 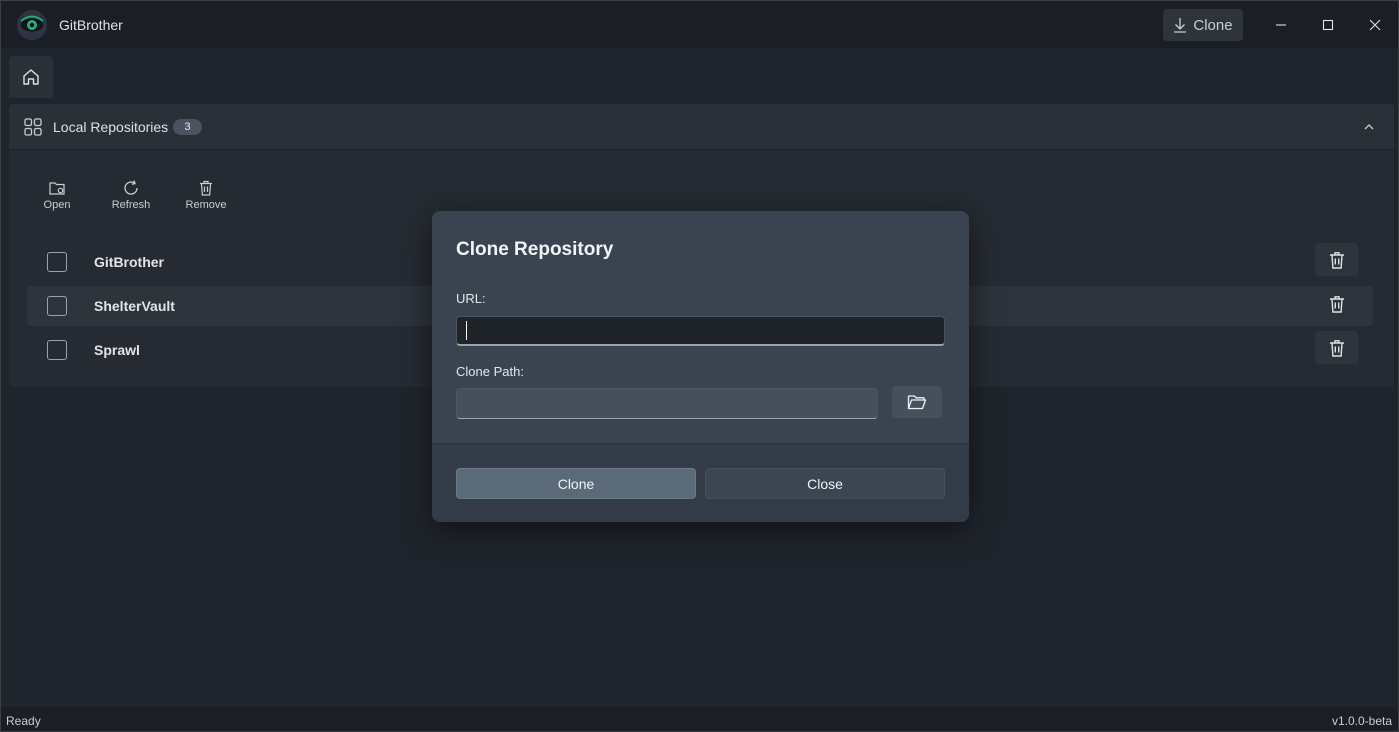 What do you see at coordinates (32, 25) in the screenshot?
I see `app-logo-icon` at bounding box center [32, 25].